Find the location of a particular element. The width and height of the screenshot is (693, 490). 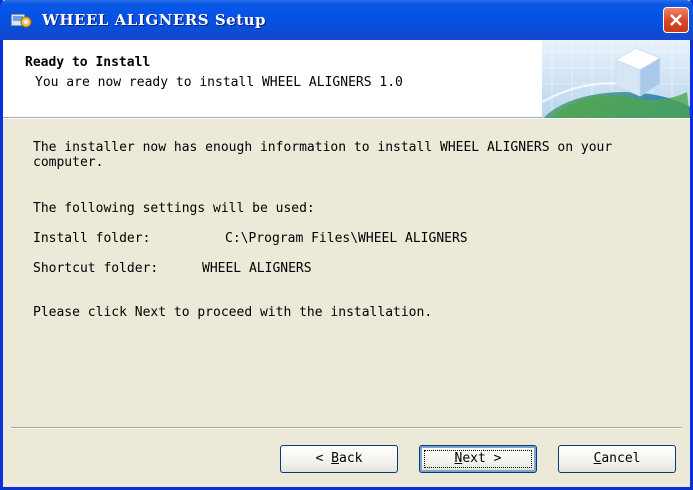

globe-cube-graphic is located at coordinates (616, 79).